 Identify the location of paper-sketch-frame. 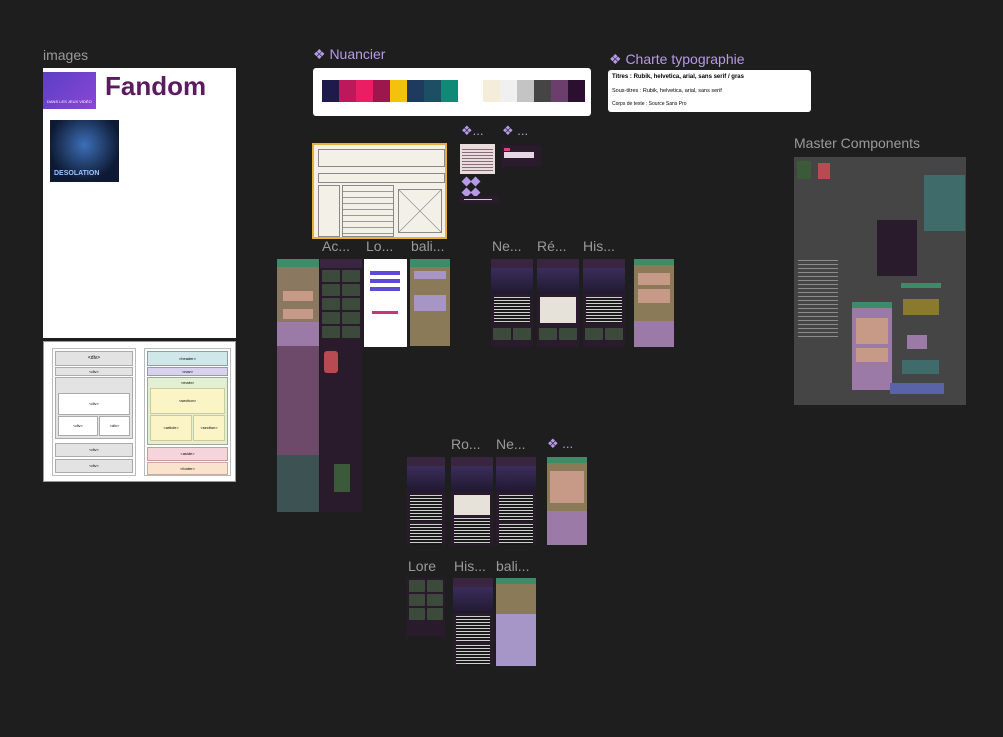
(379, 191).